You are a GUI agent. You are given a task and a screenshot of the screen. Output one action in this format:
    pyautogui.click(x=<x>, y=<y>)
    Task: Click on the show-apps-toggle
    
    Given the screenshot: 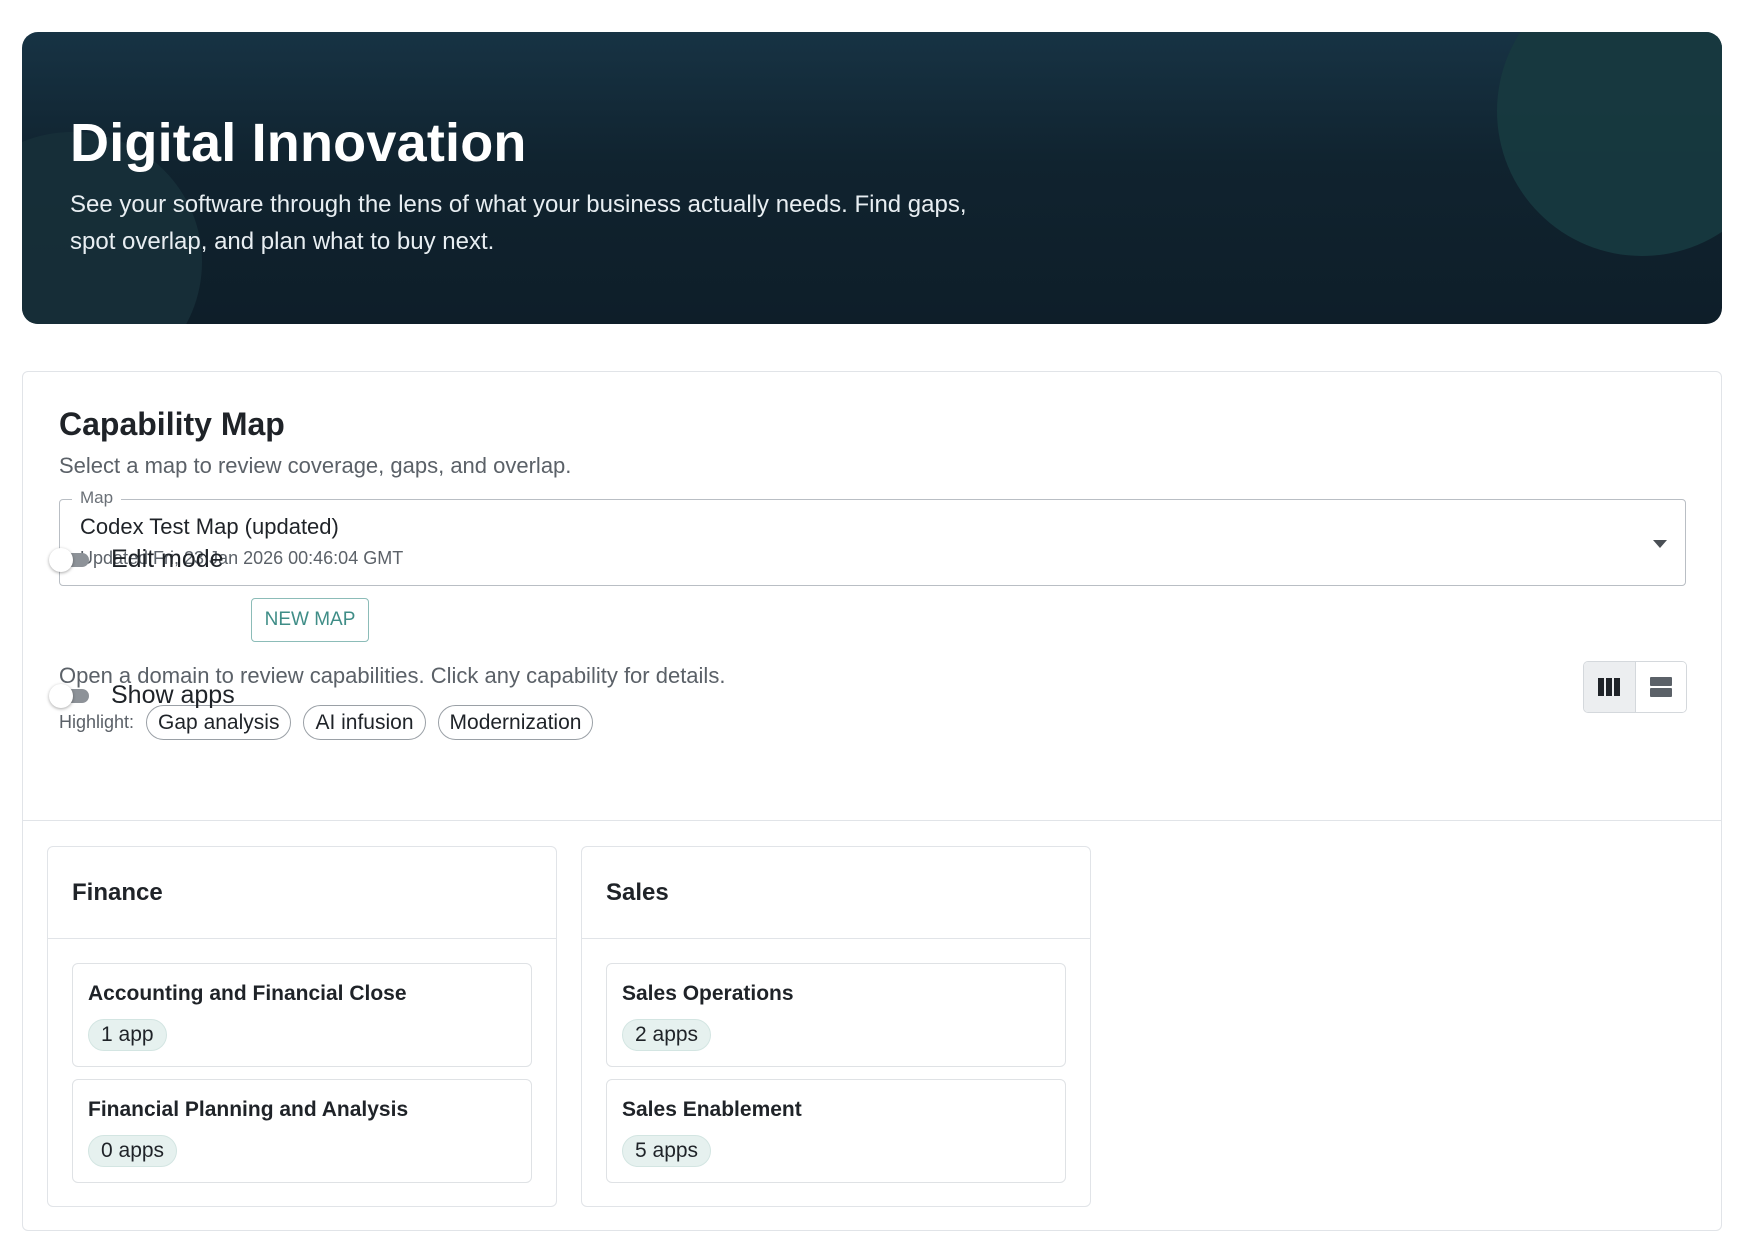 What is the action you would take?
    pyautogui.click(x=70, y=696)
    